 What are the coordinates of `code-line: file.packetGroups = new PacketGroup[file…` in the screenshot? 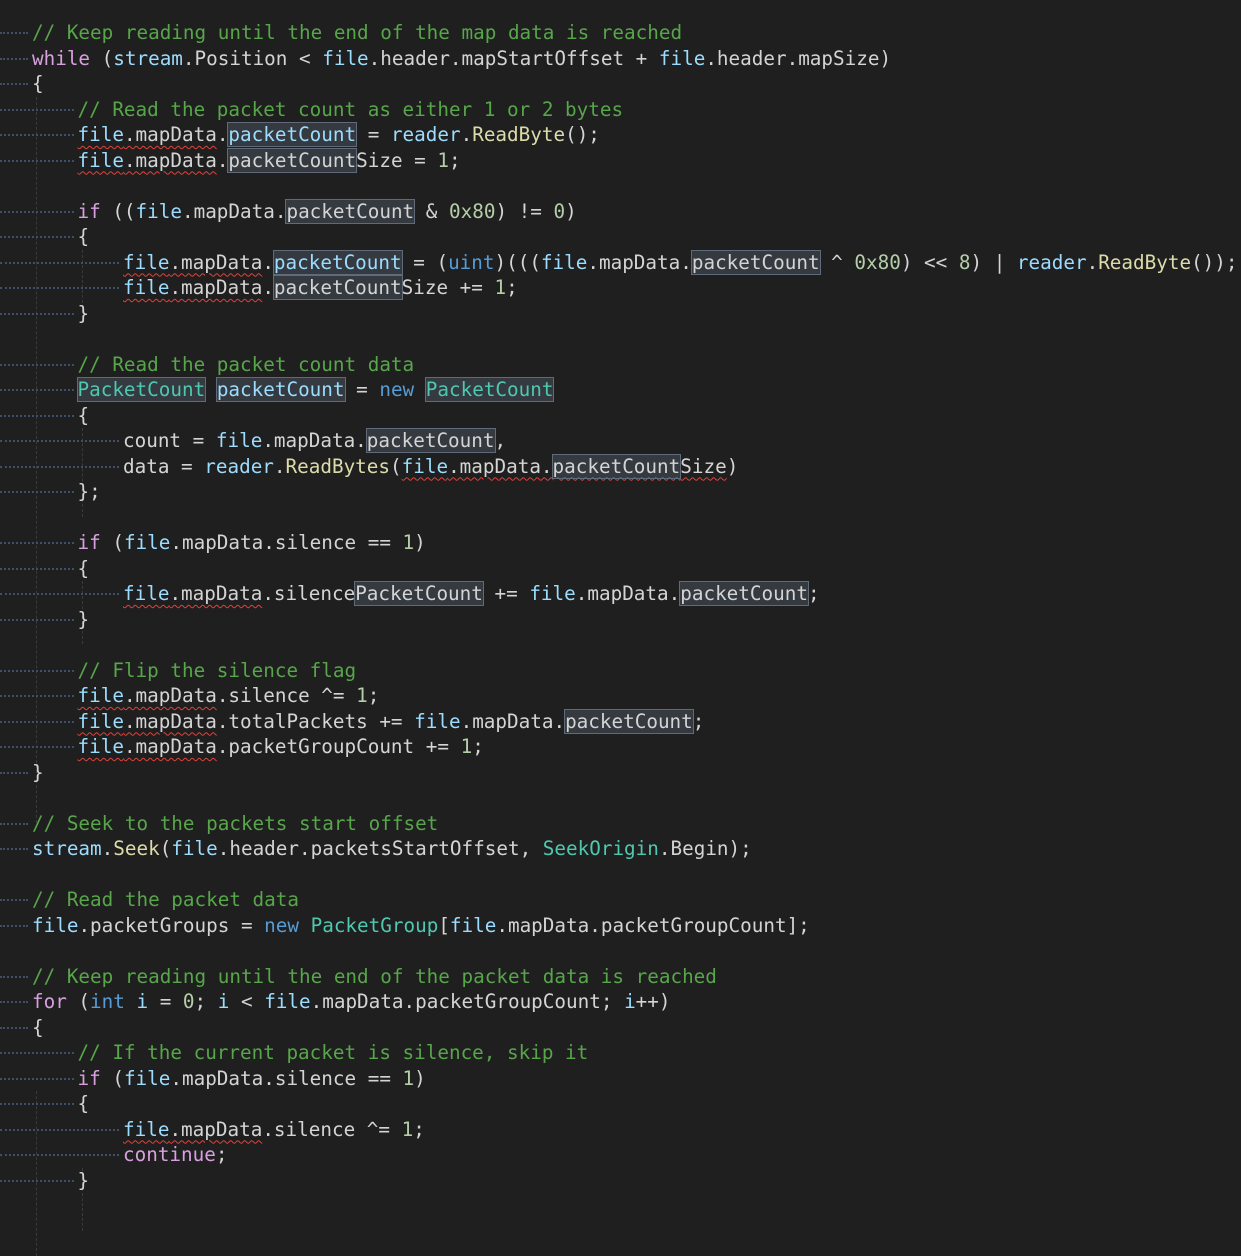 It's located at (421, 925).